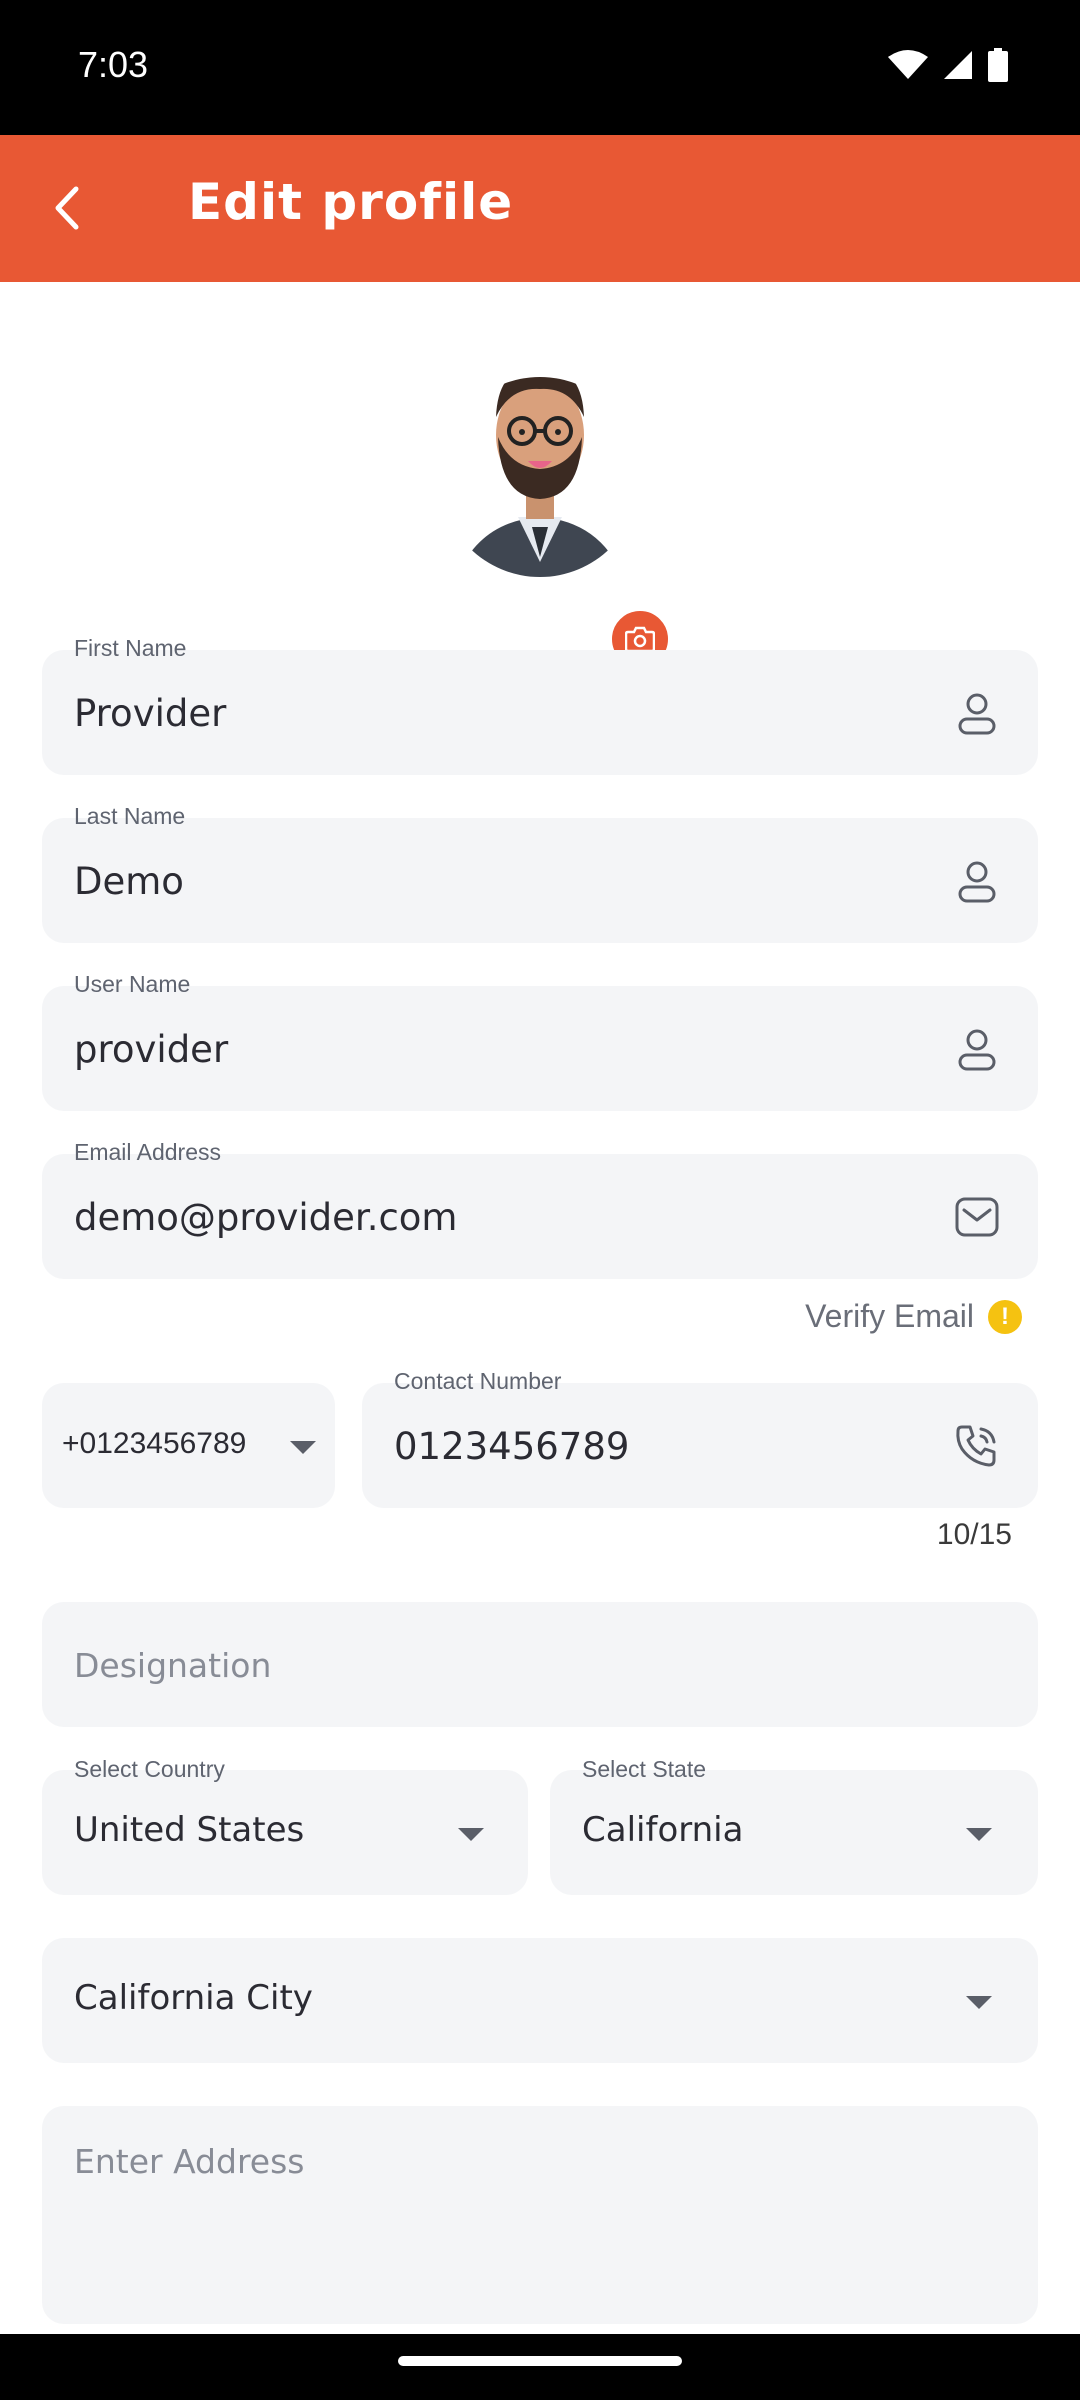 Image resolution: width=1080 pixels, height=2400 pixels. I want to click on contact-number-field: 0123456789, so click(700, 1445).